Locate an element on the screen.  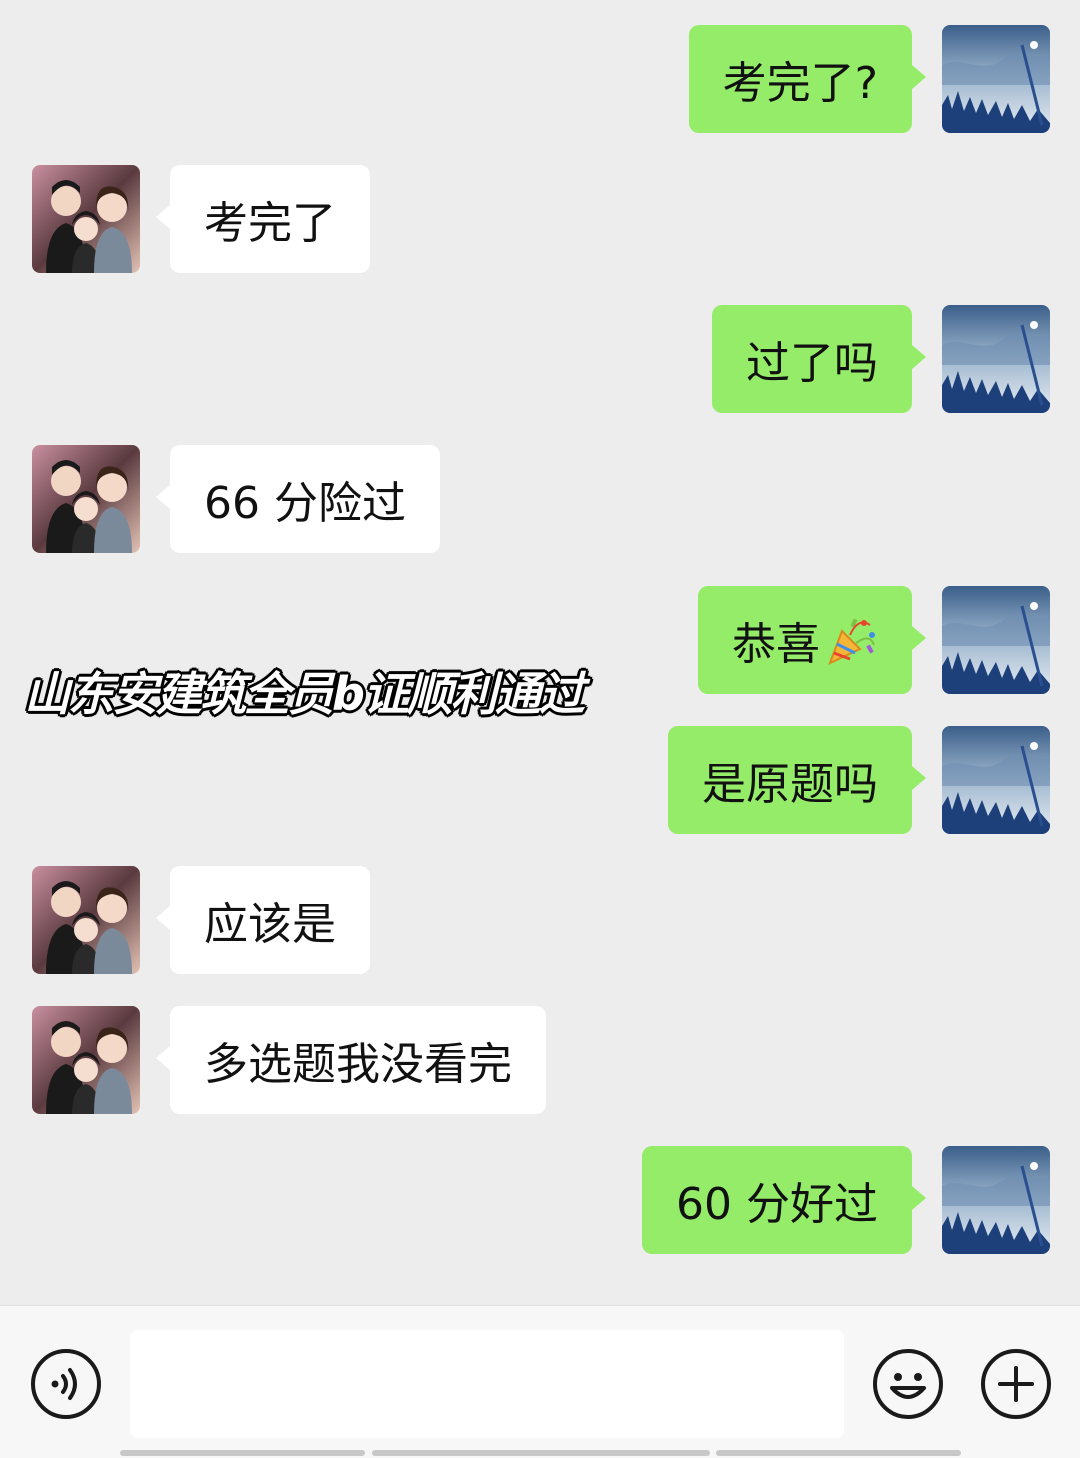
message-row-4: 66 分险过 is located at coordinates (540, 499).